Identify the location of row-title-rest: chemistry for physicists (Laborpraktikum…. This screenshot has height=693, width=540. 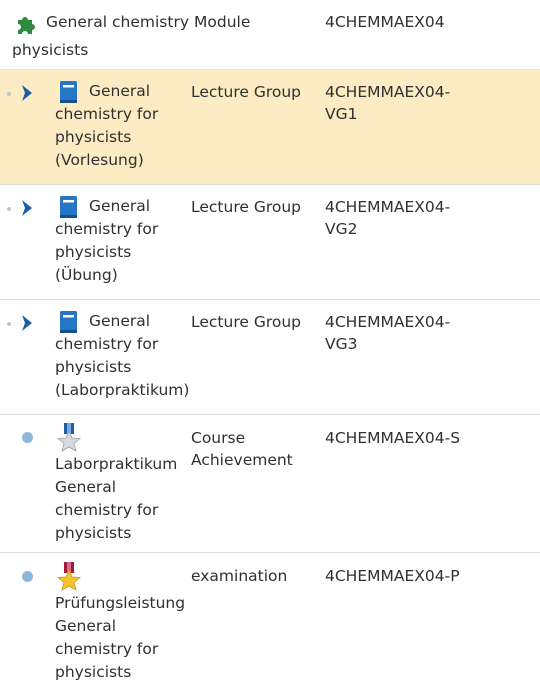
(122, 367).